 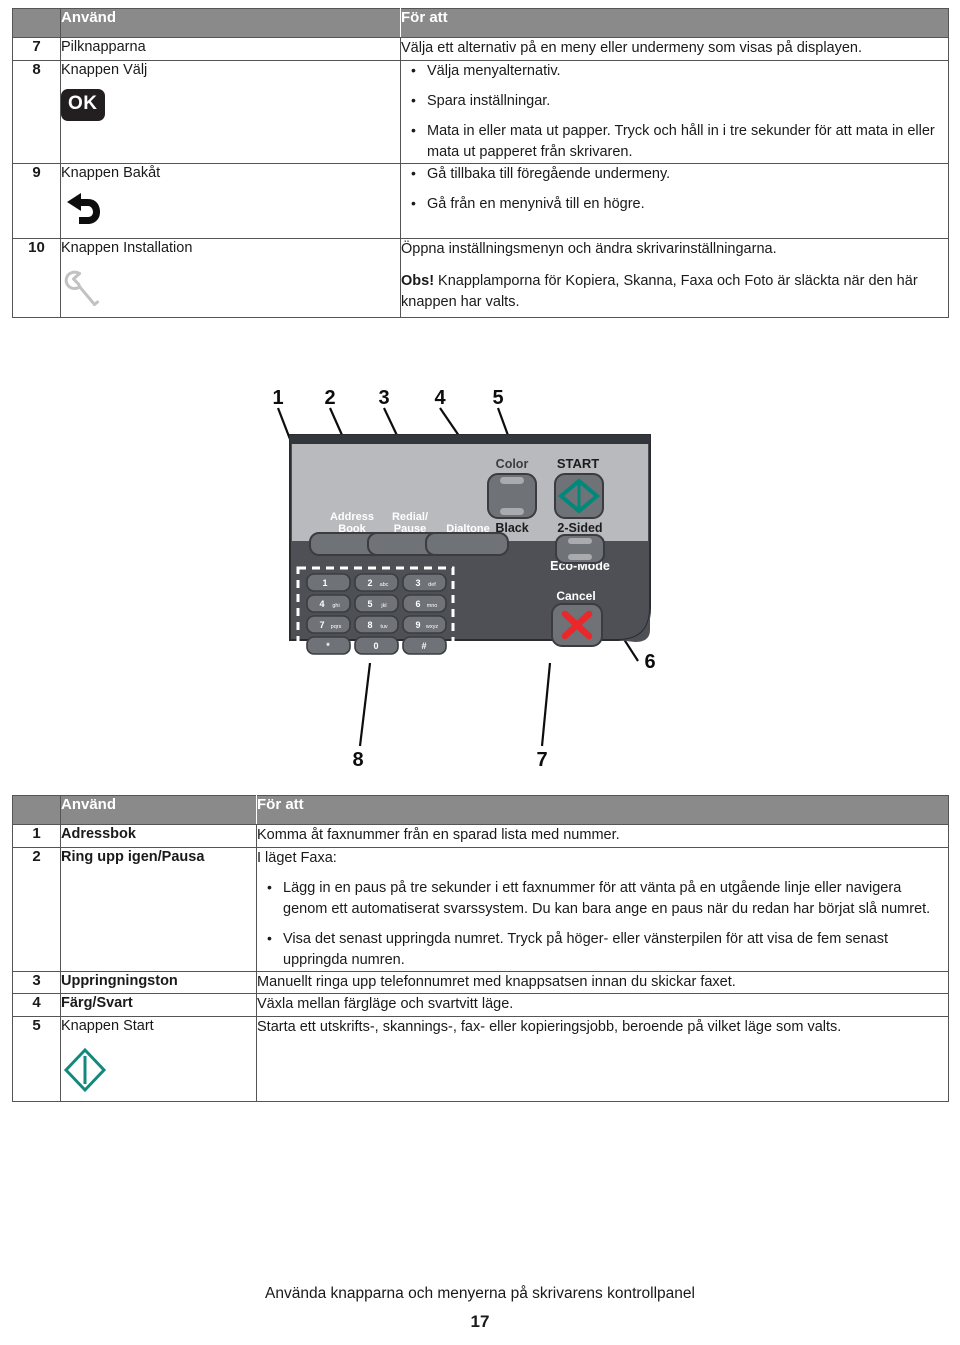 What do you see at coordinates (602, 810) in the screenshot?
I see `bottom-table-header-purpose: För att` at bounding box center [602, 810].